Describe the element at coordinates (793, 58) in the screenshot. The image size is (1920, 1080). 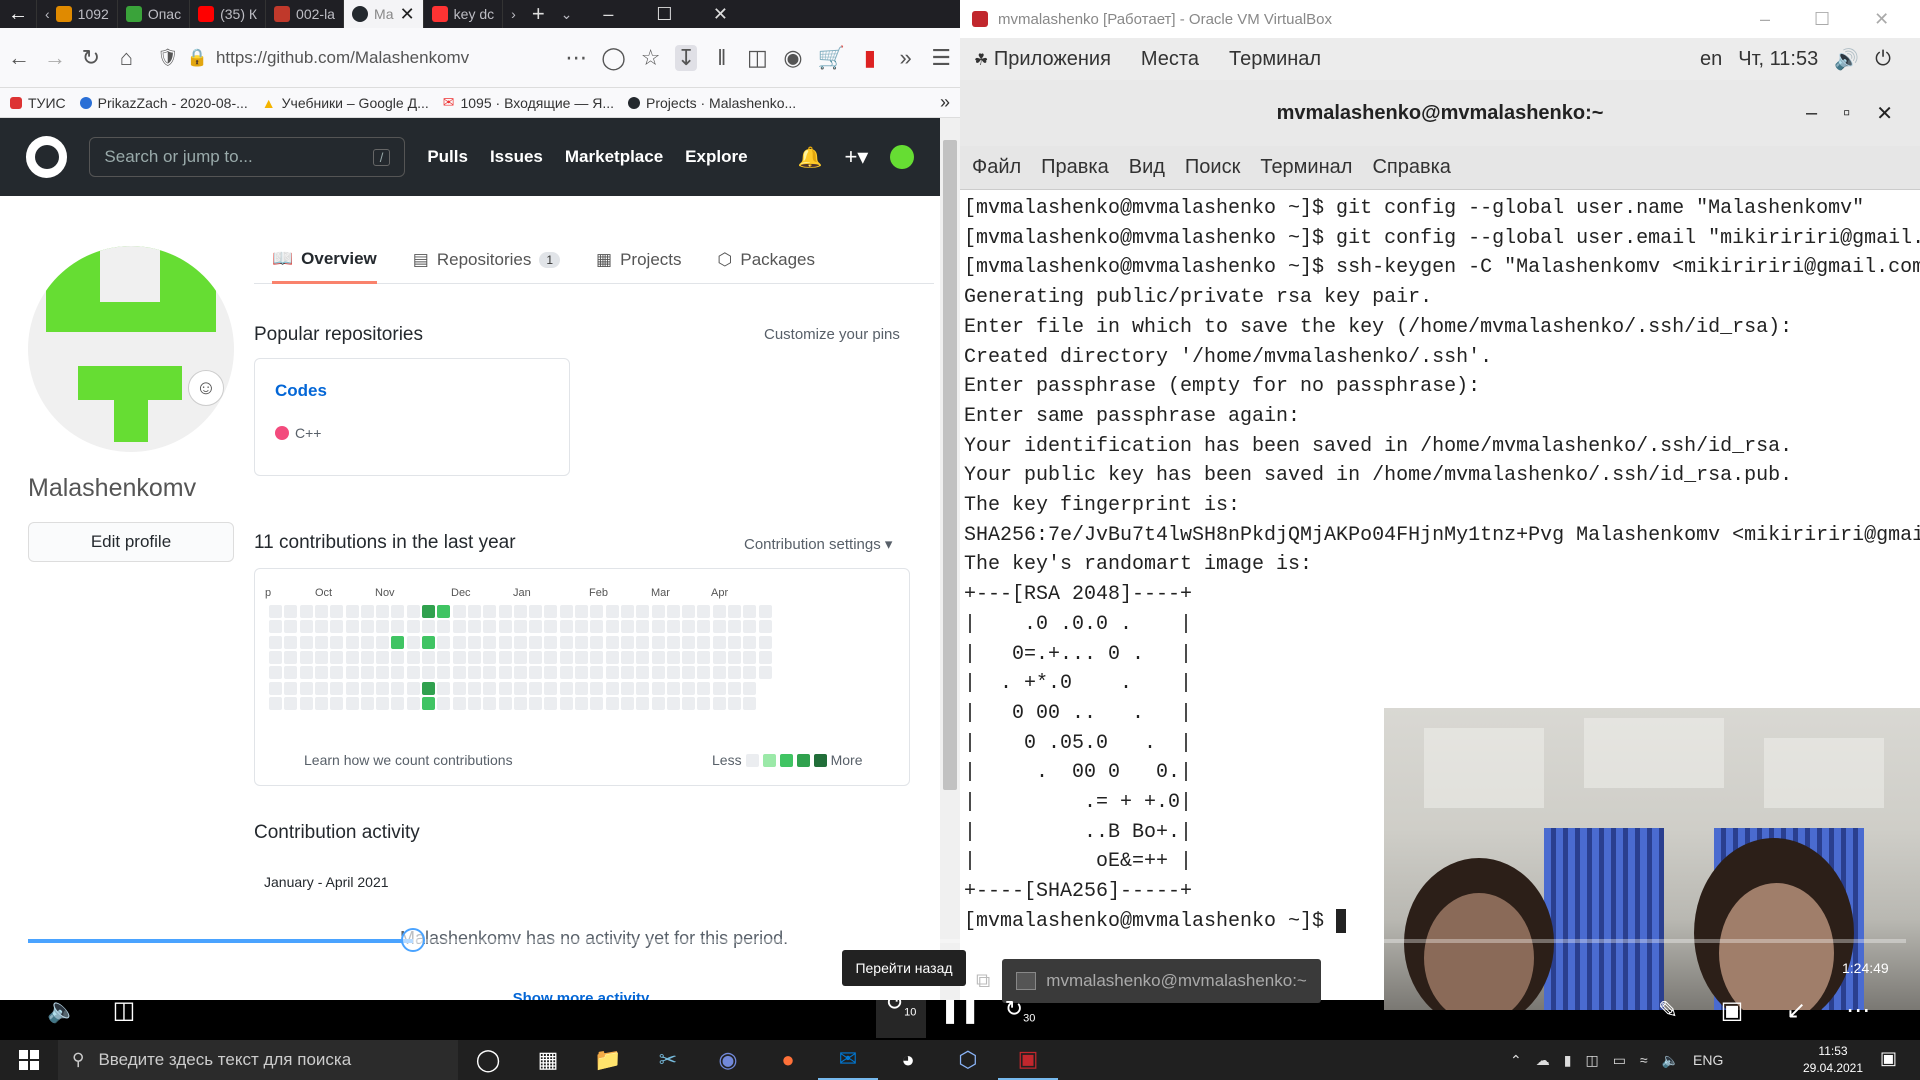
I see `account-icon: ◉` at that location.